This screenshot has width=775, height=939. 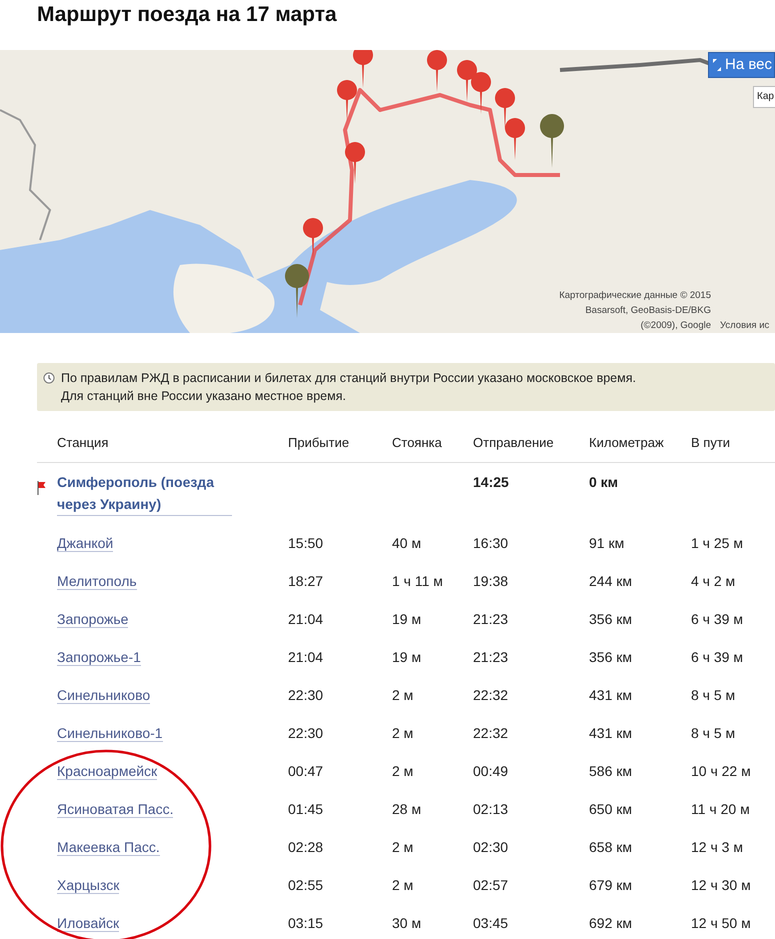 What do you see at coordinates (108, 847) in the screenshot?
I see `station-link: Макеевка Пасс.` at bounding box center [108, 847].